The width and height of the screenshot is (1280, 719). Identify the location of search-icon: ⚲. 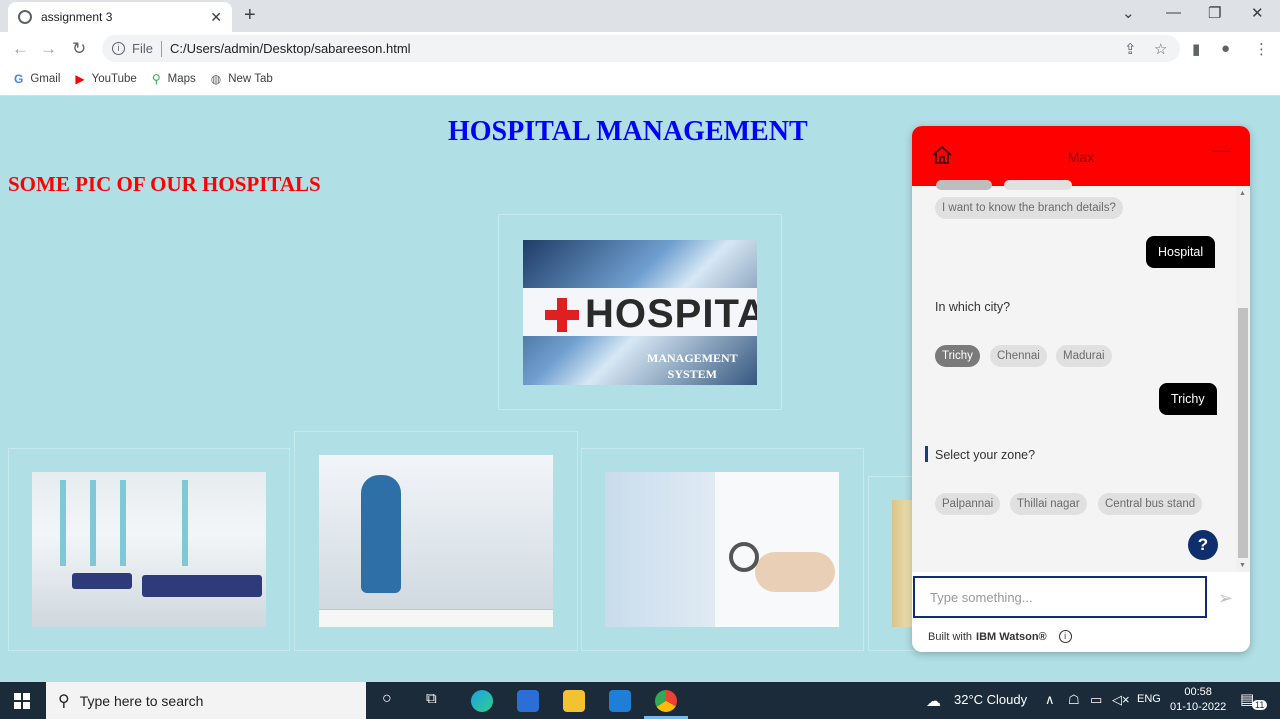
(64, 701).